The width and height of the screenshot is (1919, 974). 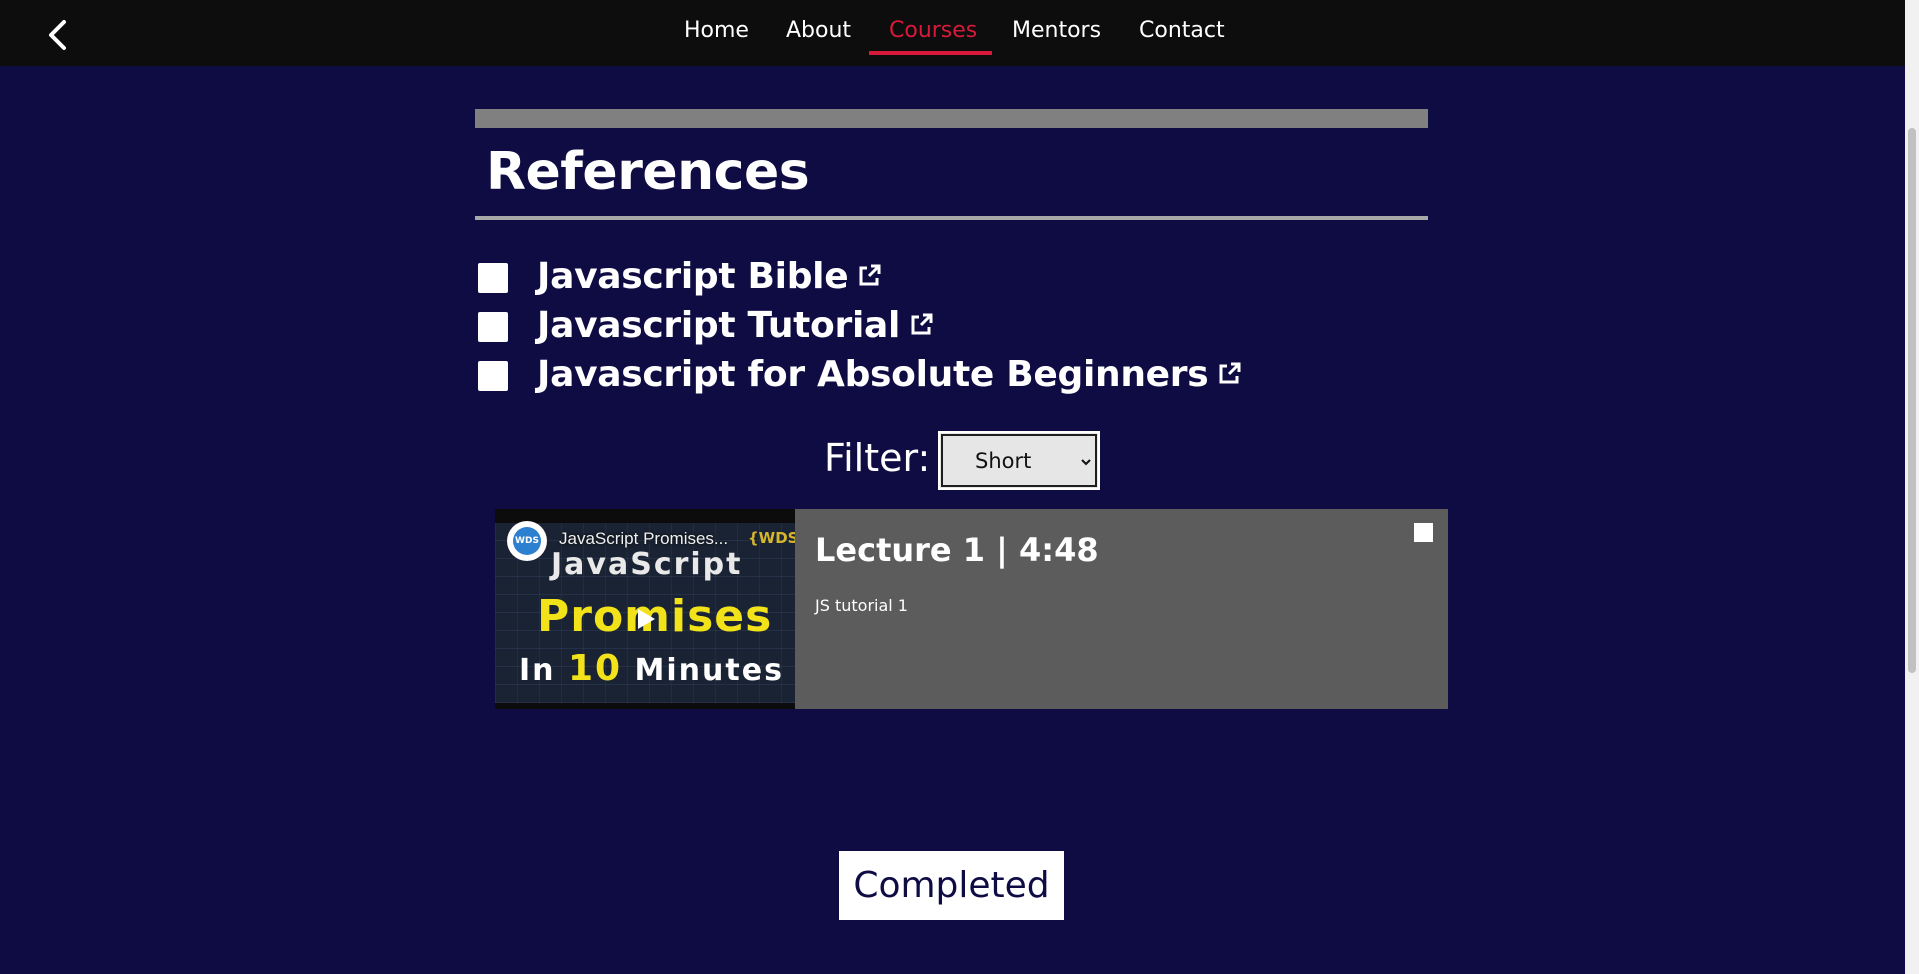 I want to click on filter-select: Short, so click(x=1019, y=460).